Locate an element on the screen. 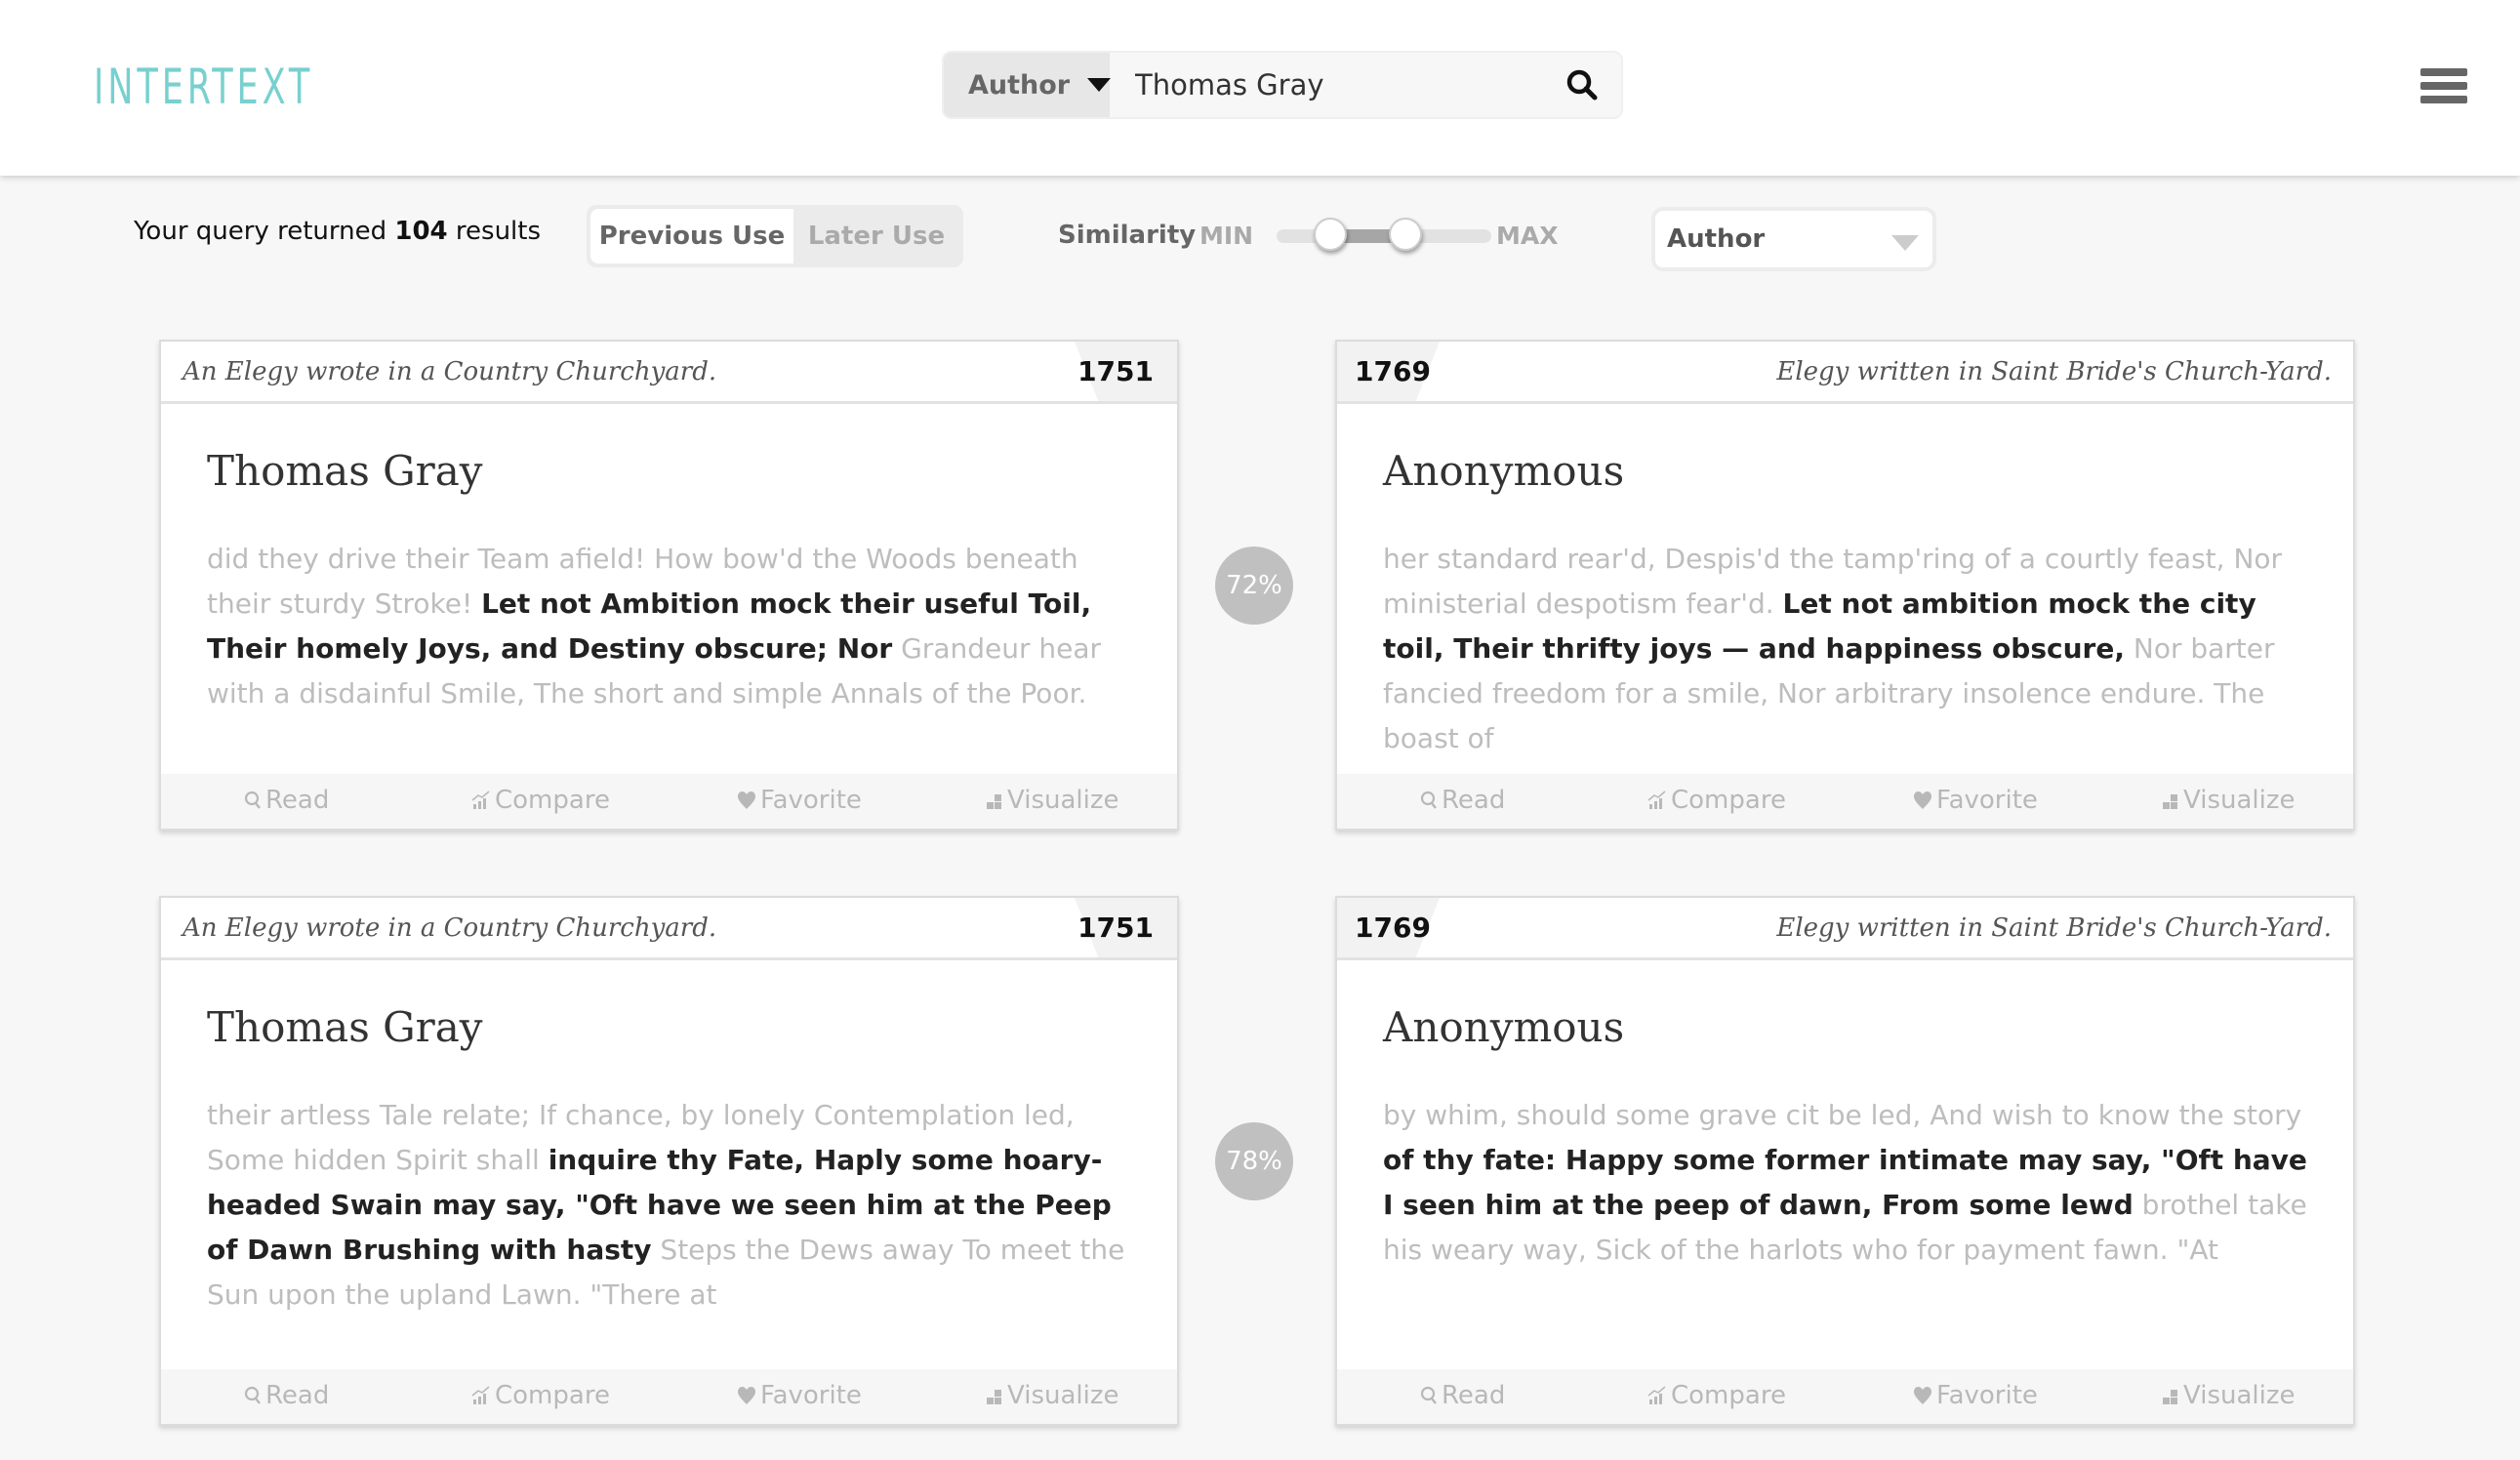 This screenshot has width=2520, height=1460. tab-previous-use: Previous Use is located at coordinates (691, 236).